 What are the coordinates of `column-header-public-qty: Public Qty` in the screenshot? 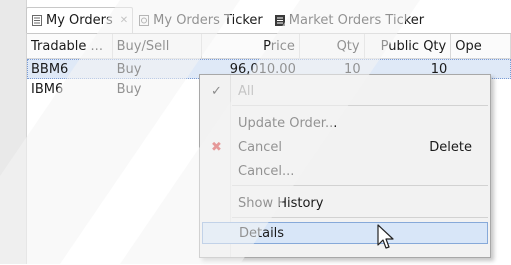 It's located at (408, 46).